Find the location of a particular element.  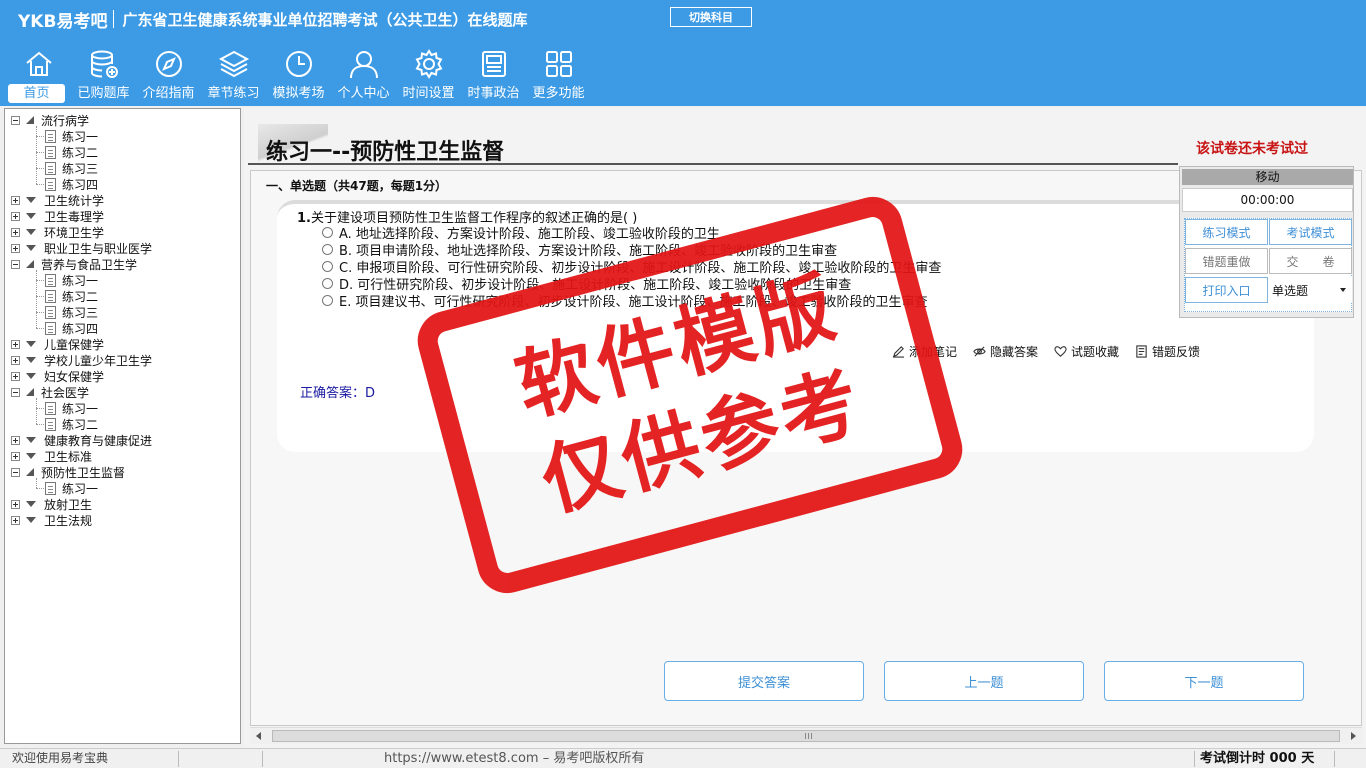

tree-category: 环境卫生学 is located at coordinates (57, 232).